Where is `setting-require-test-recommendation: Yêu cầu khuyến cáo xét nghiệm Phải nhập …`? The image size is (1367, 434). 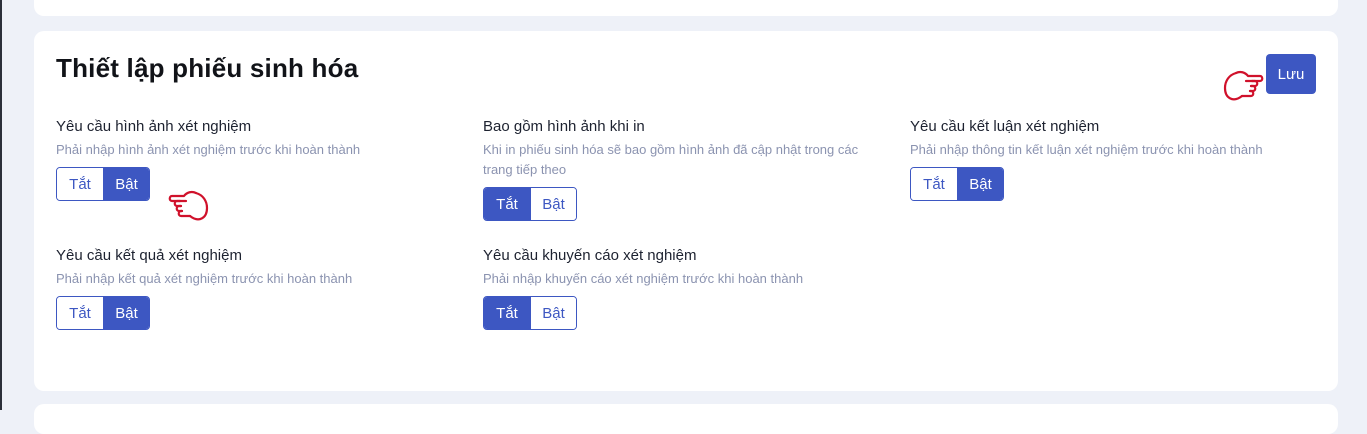 setting-require-test-recommendation: Yêu cầu khuyến cáo xét nghiệm Phải nhập … is located at coordinates (683, 288).